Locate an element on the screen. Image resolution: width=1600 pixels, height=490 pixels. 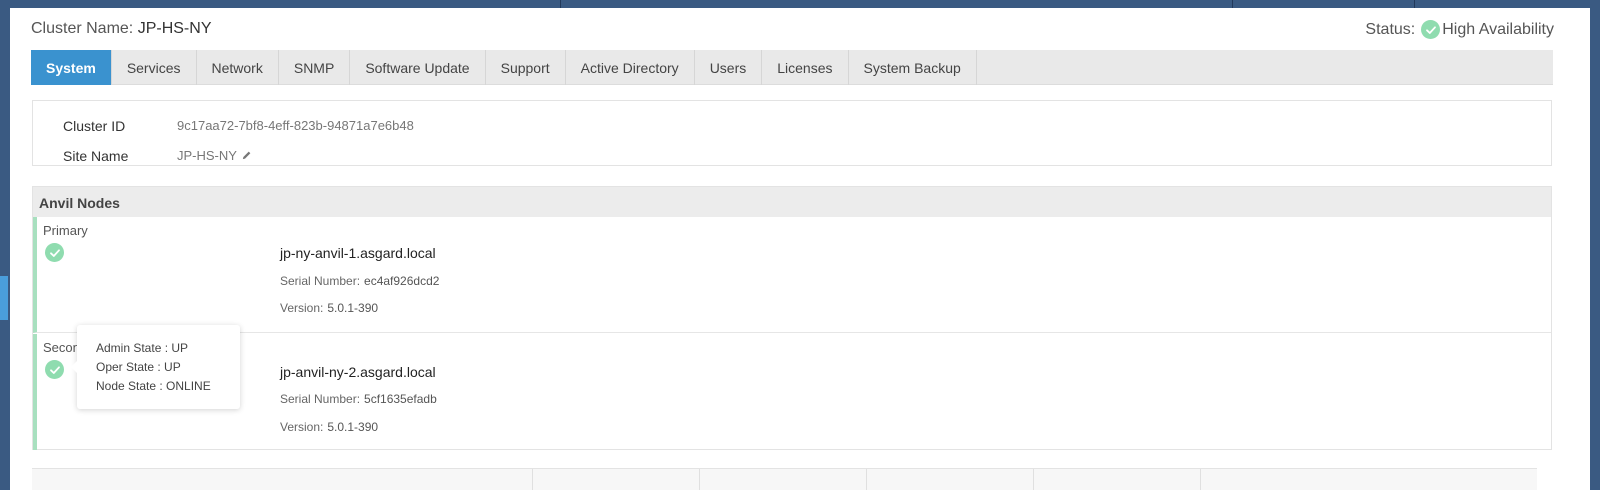
status-label: Status: is located at coordinates (1390, 29).